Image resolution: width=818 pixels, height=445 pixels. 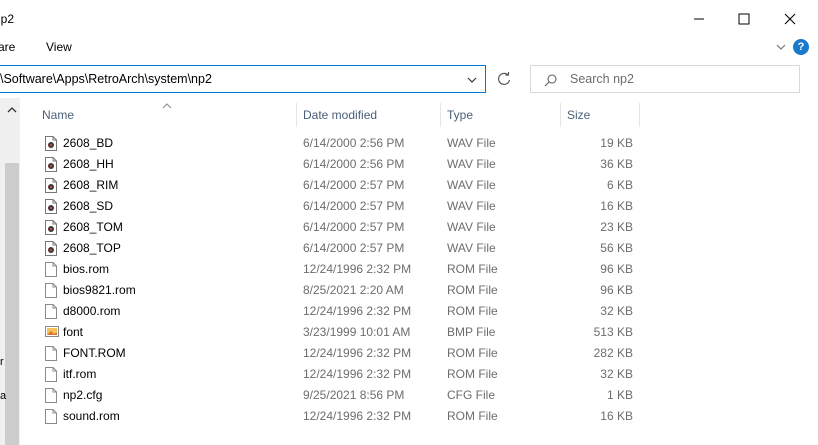 I want to click on file-name: itf.rom, so click(x=80, y=374).